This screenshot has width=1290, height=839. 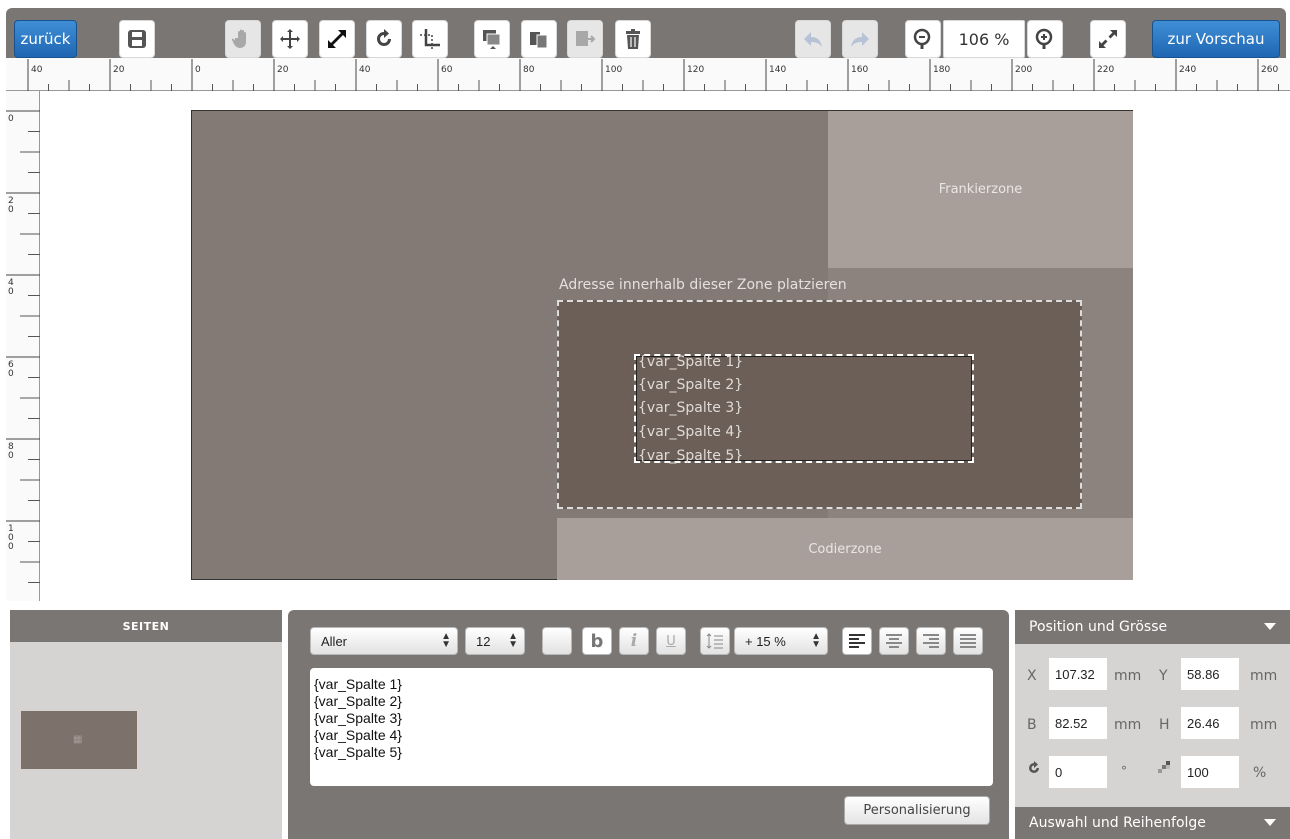 What do you see at coordinates (447, 70) in the screenshot?
I see `ruler-label: 60` at bounding box center [447, 70].